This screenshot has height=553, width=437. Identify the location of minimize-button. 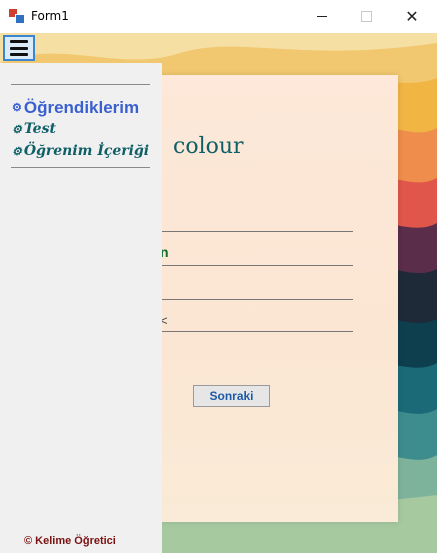
(322, 16).